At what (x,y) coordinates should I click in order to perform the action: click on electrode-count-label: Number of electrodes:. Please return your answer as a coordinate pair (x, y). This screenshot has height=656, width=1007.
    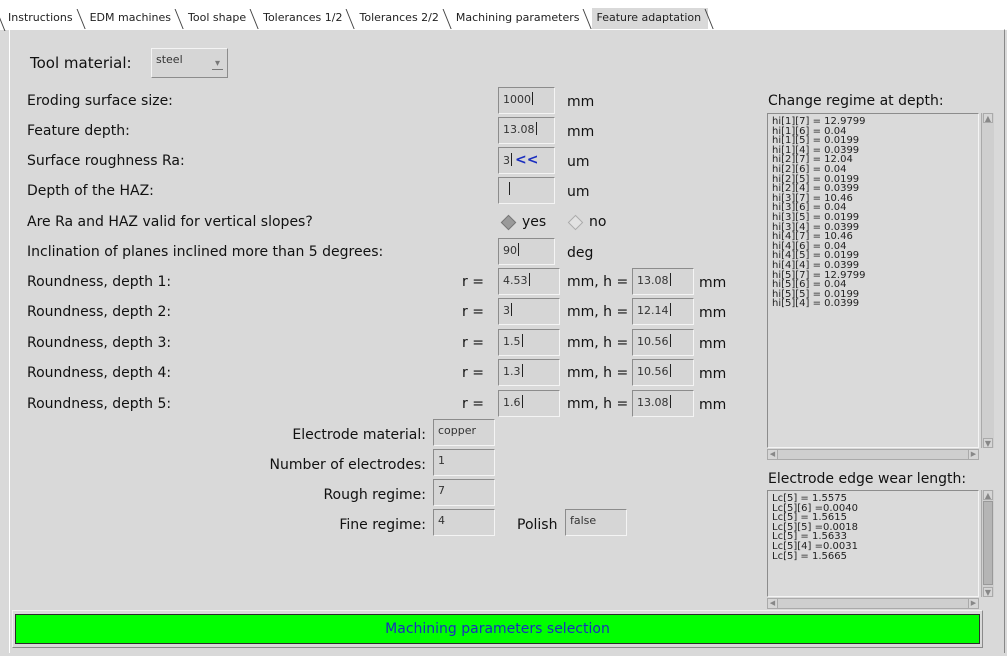
    Looking at the image, I should click on (347, 465).